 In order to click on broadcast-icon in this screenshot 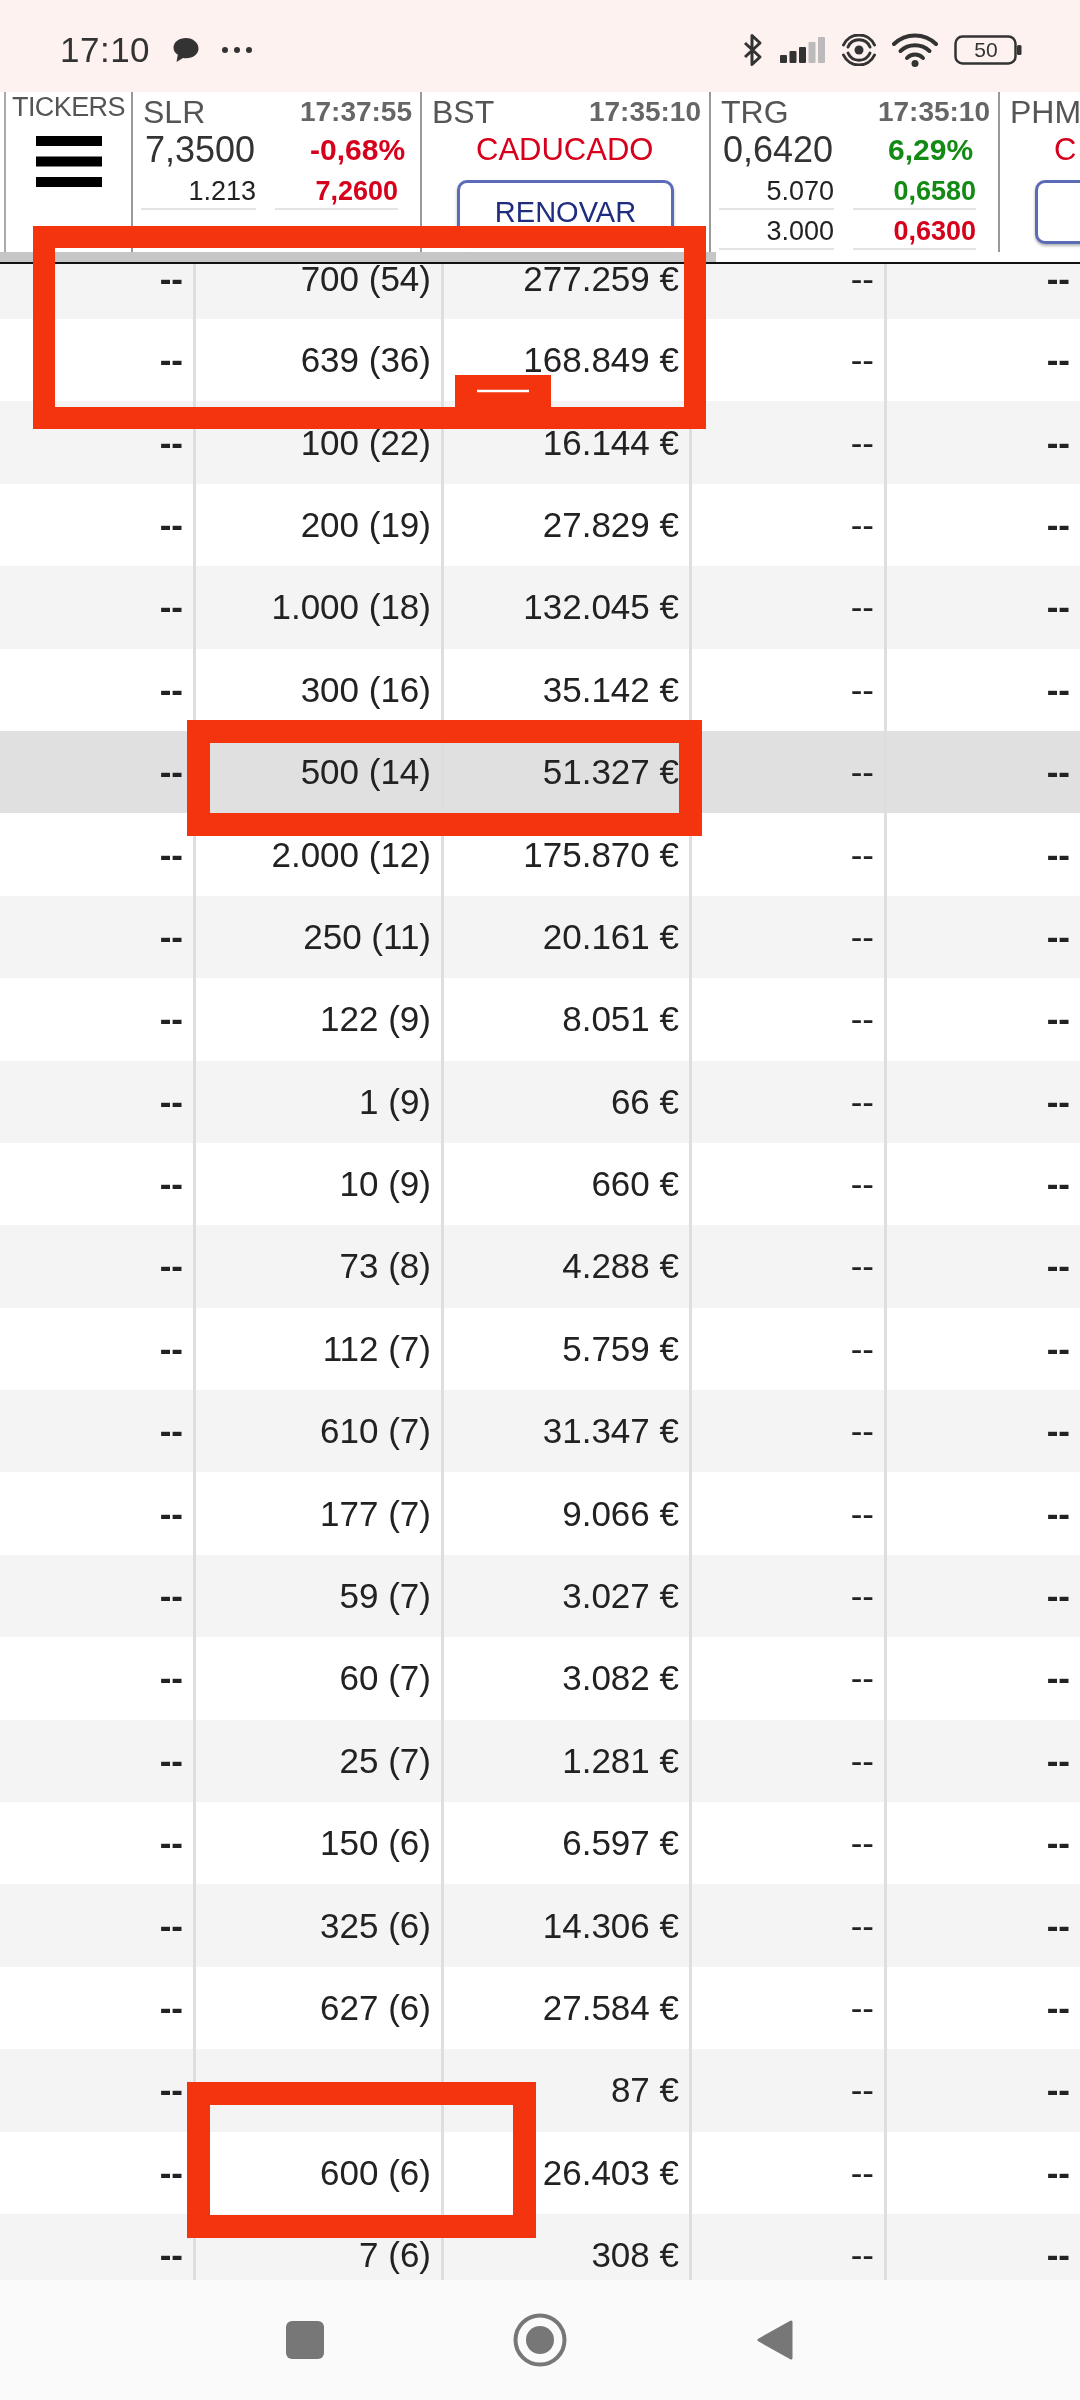, I will do `click(859, 50)`.